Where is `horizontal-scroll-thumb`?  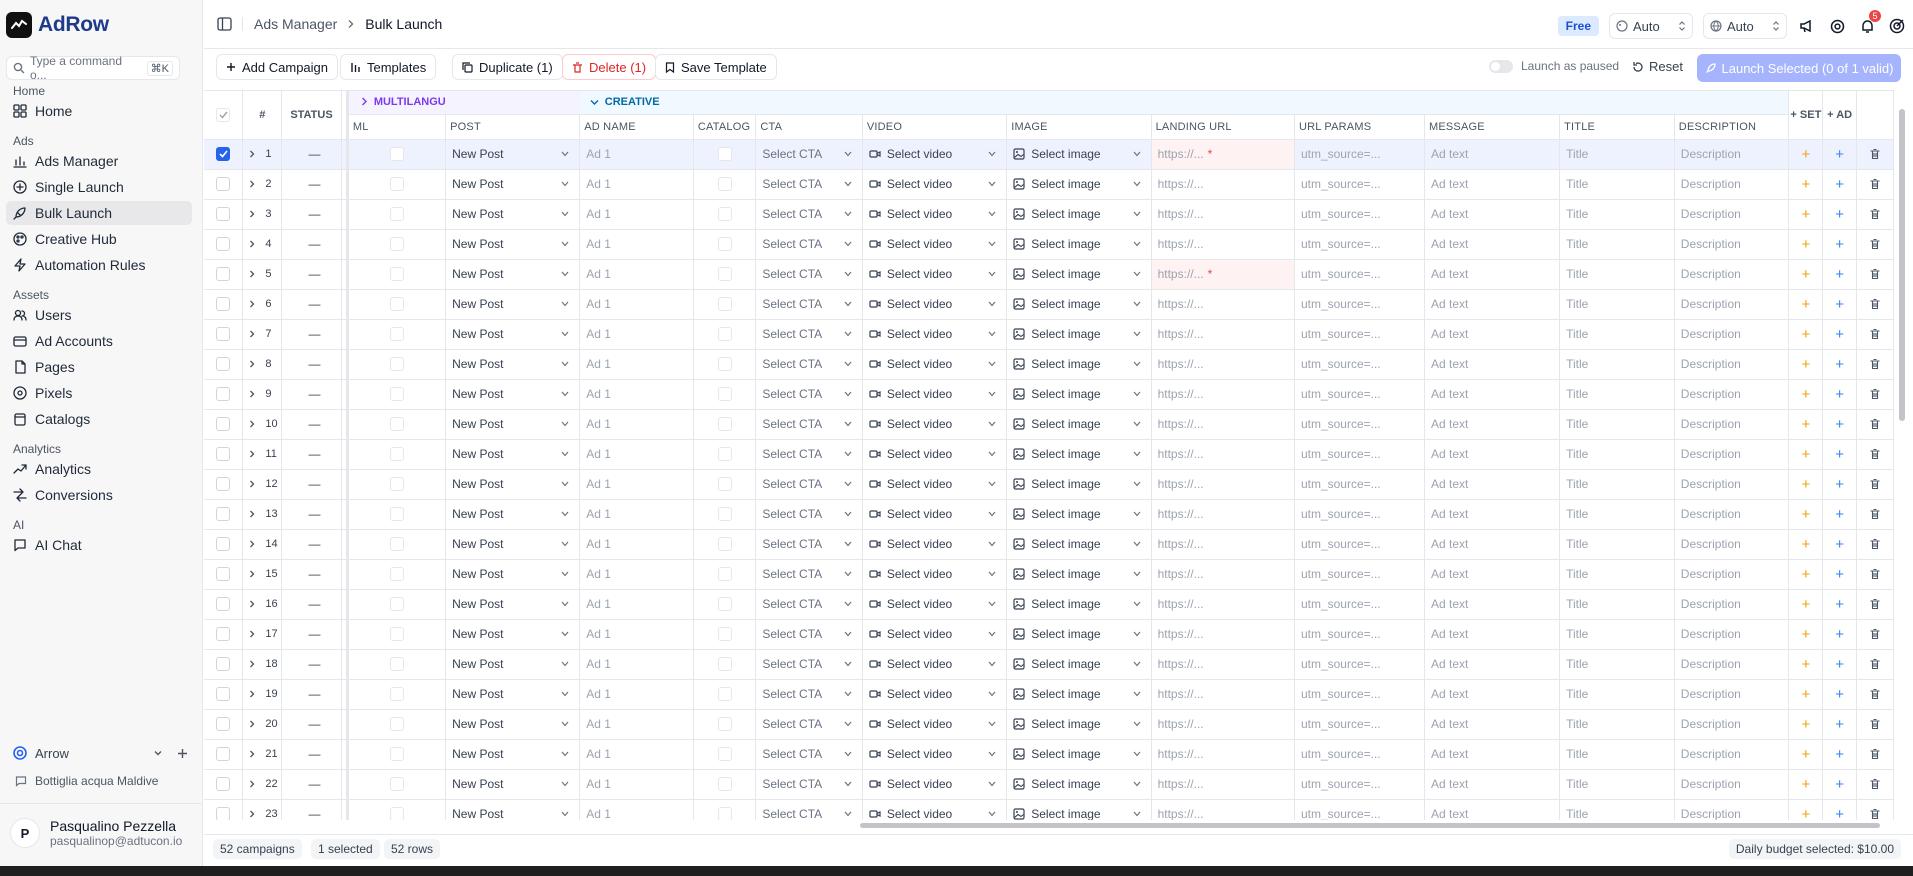
horizontal-scroll-thumb is located at coordinates (1370, 825).